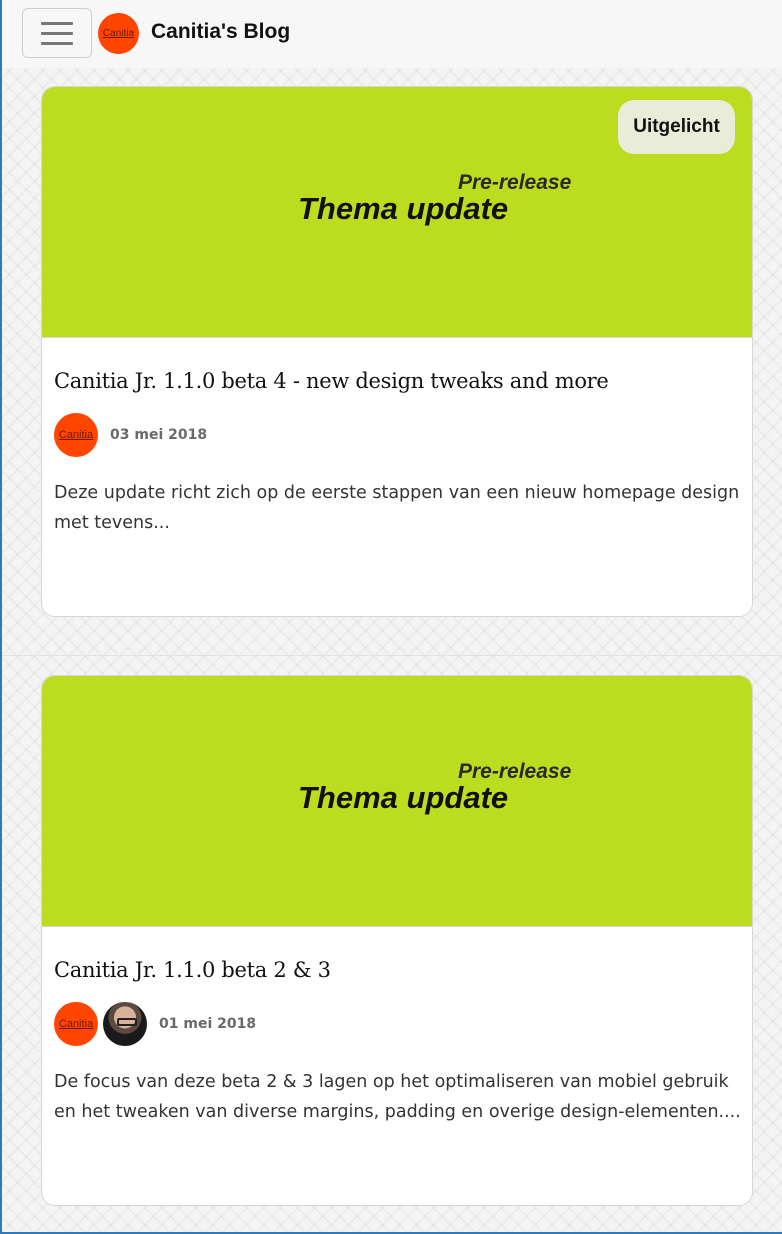 Image resolution: width=782 pixels, height=1234 pixels. I want to click on featured-badge: Uitgelicht, so click(676, 127).